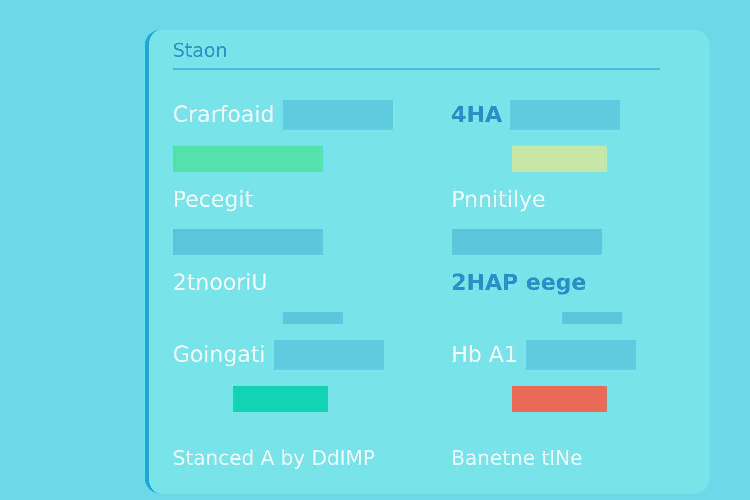  What do you see at coordinates (518, 459) in the screenshot?
I see `footer-text: Banetne tINe` at bounding box center [518, 459].